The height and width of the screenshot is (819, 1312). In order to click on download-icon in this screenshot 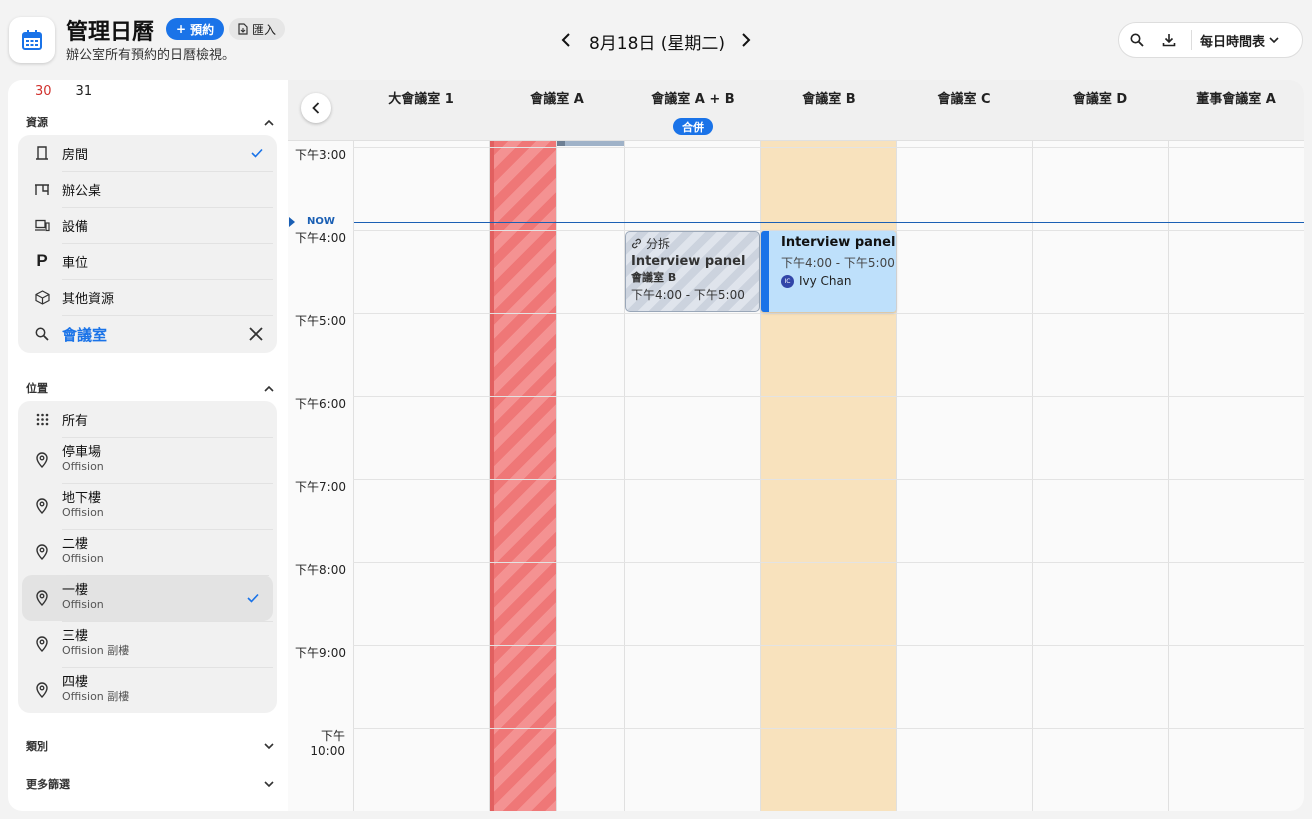, I will do `click(1169, 40)`.